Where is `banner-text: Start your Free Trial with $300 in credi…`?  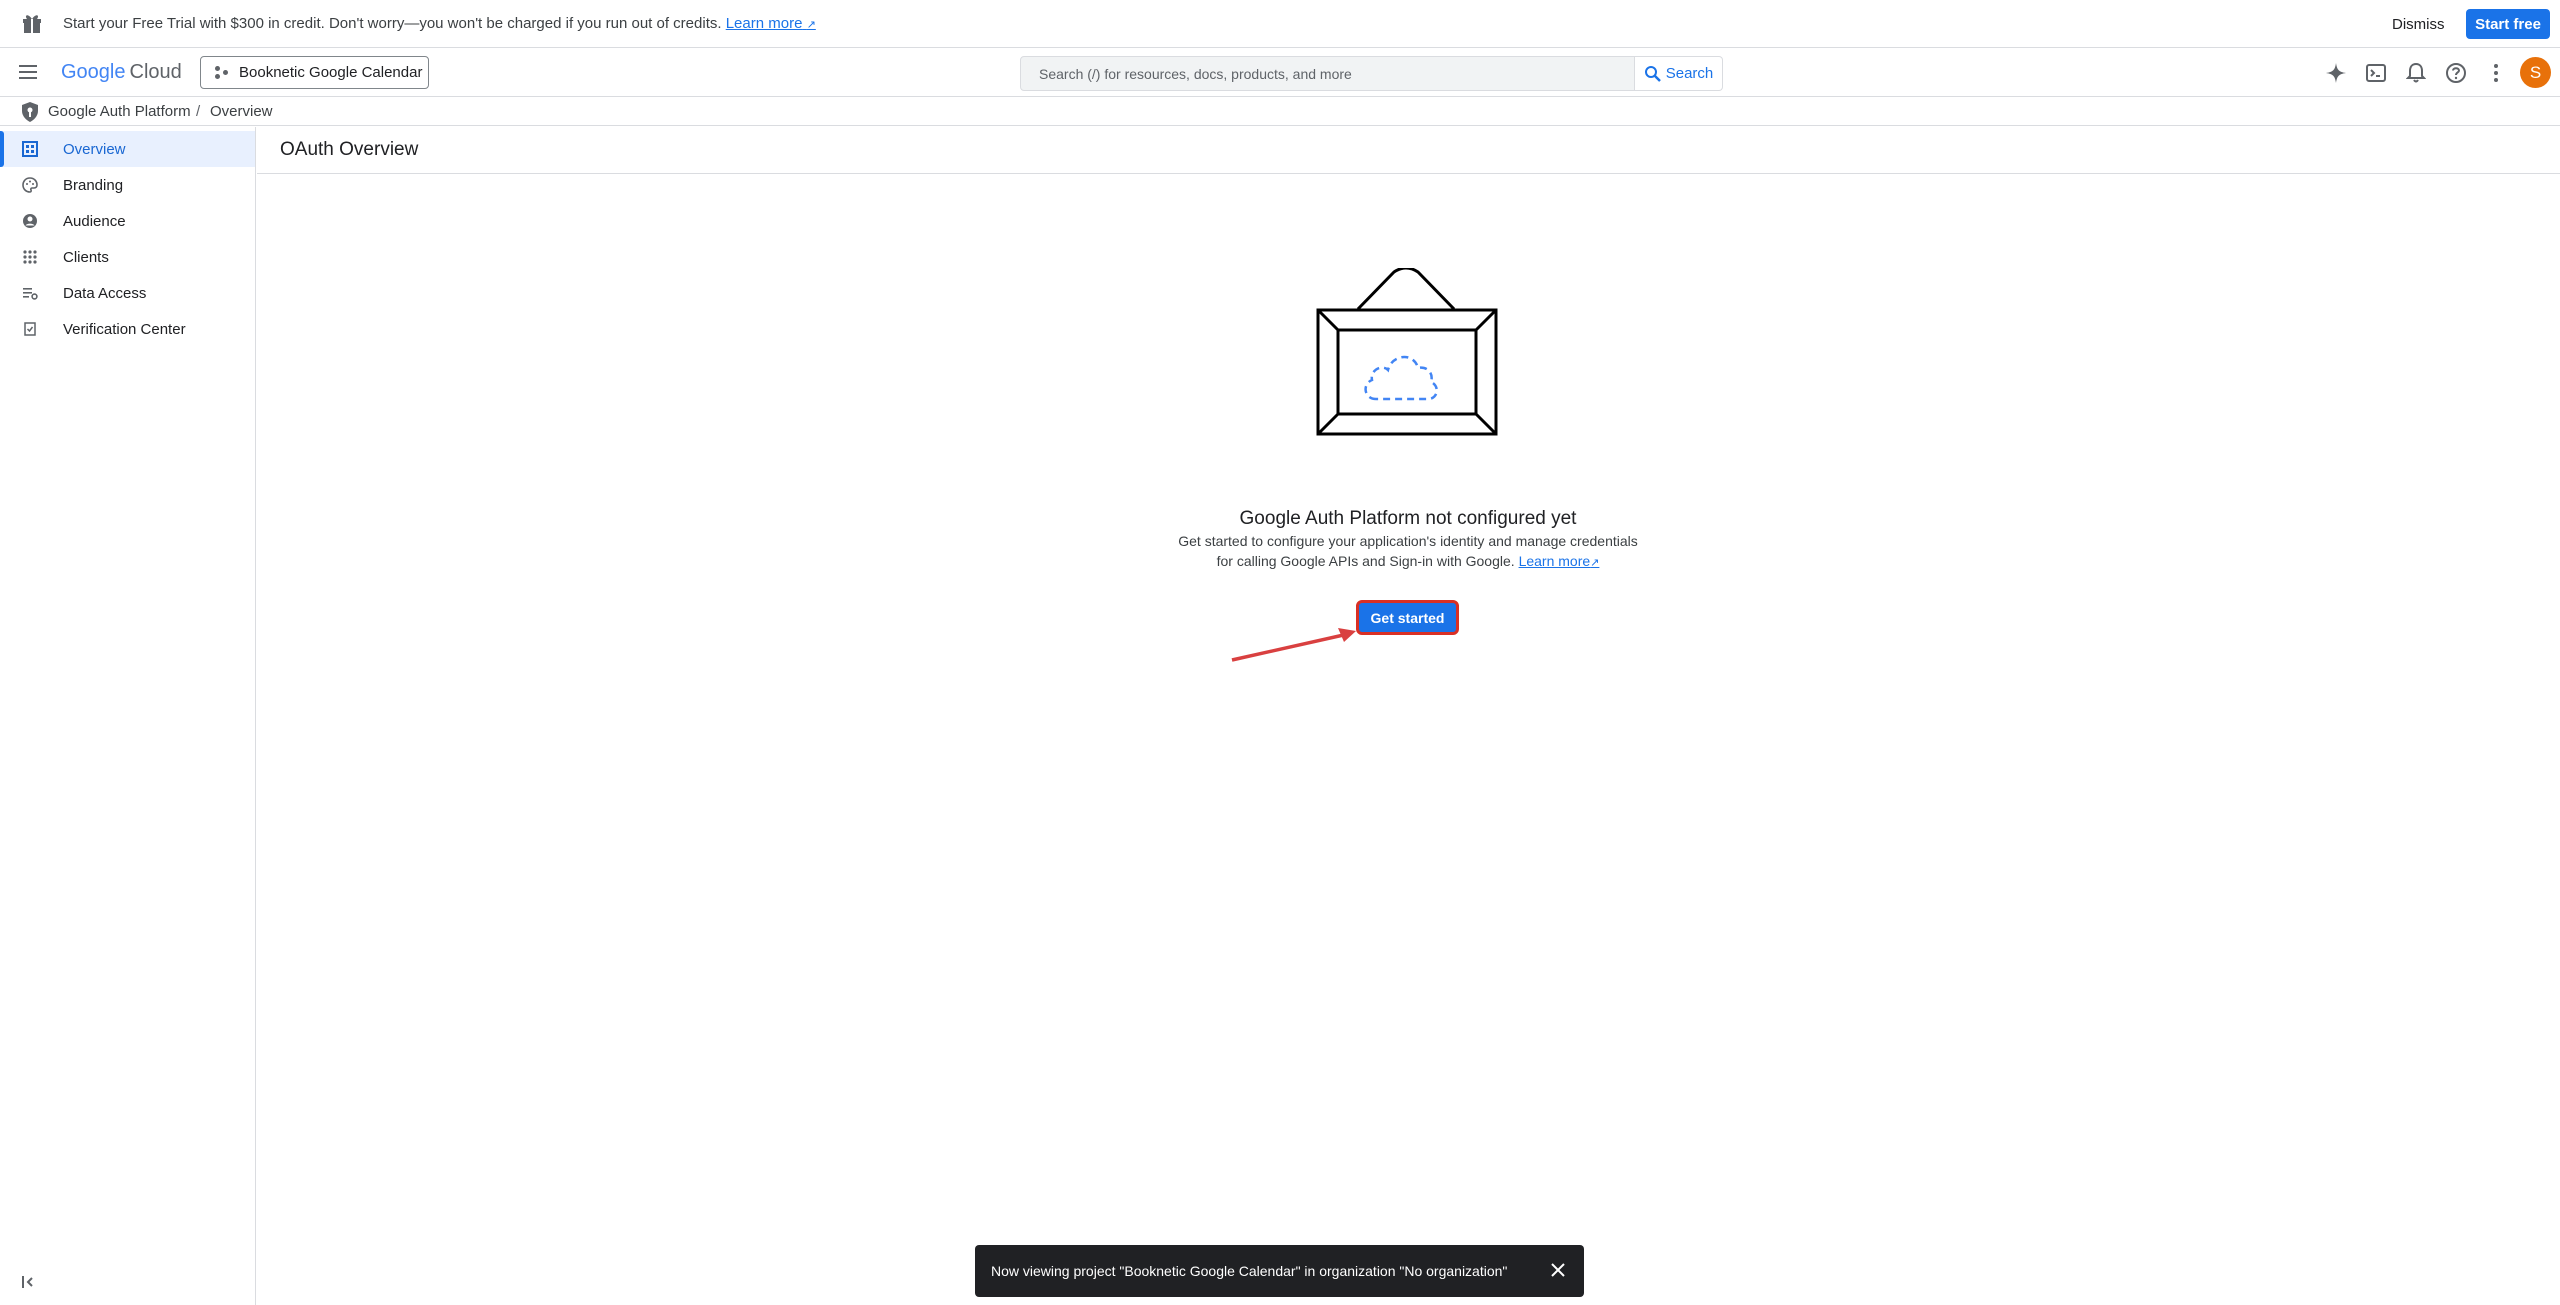 banner-text: Start your Free Trial with $300 in credi… is located at coordinates (392, 23).